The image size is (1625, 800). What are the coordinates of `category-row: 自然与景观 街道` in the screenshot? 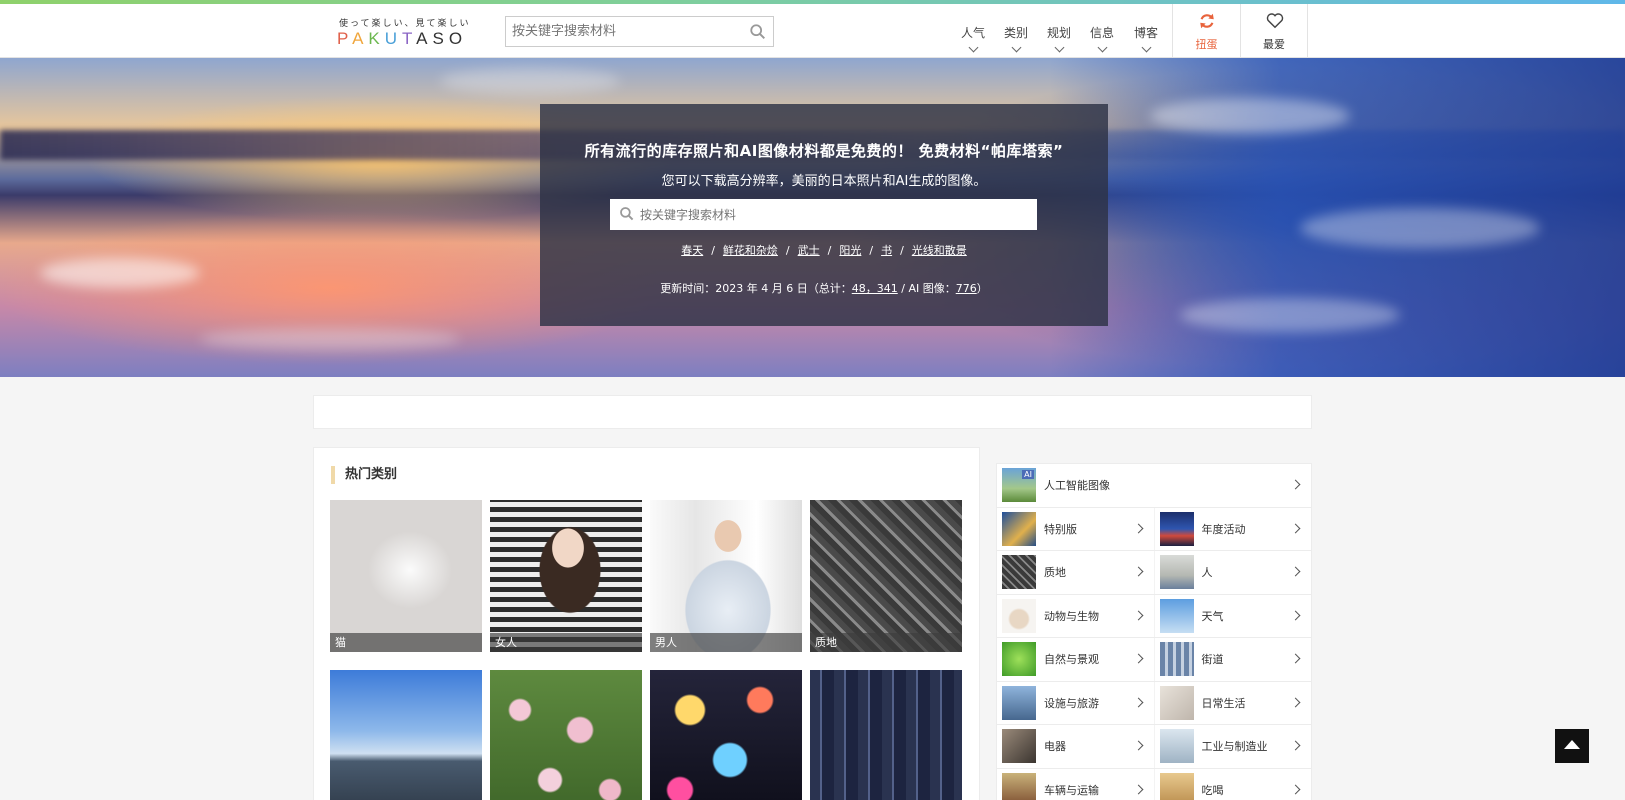 It's located at (1154, 660).